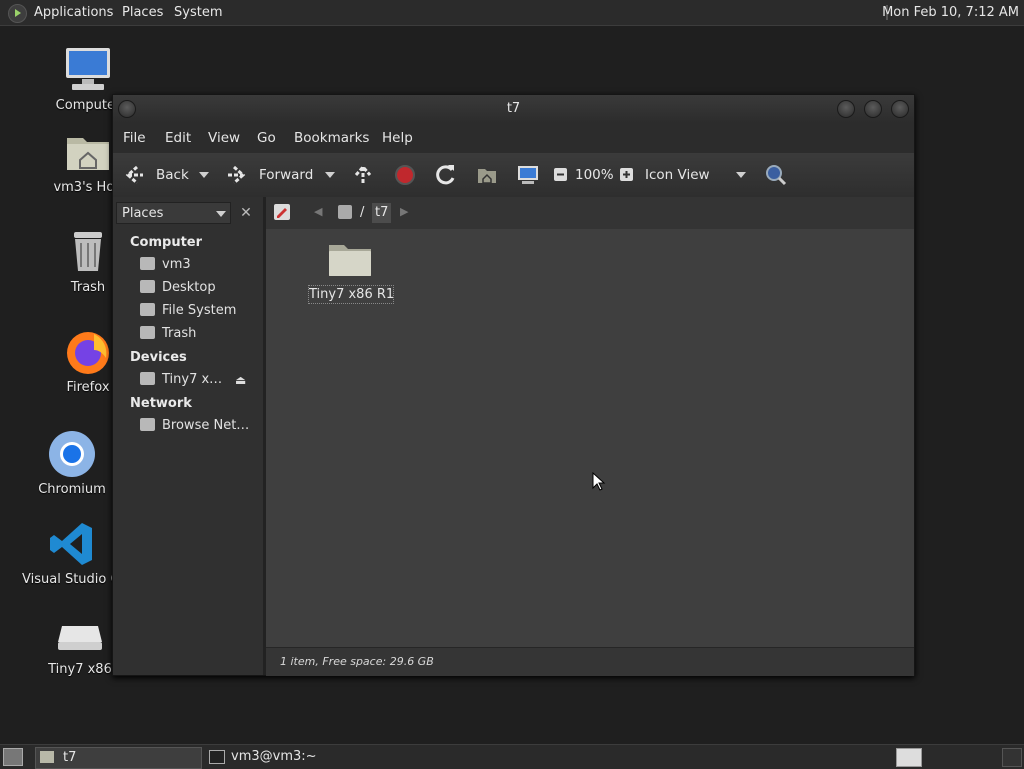 The image size is (1024, 769). Describe the element at coordinates (590, 661) in the screenshot. I see `status-bar: 1 item, Free space: 29.6 GB` at that location.